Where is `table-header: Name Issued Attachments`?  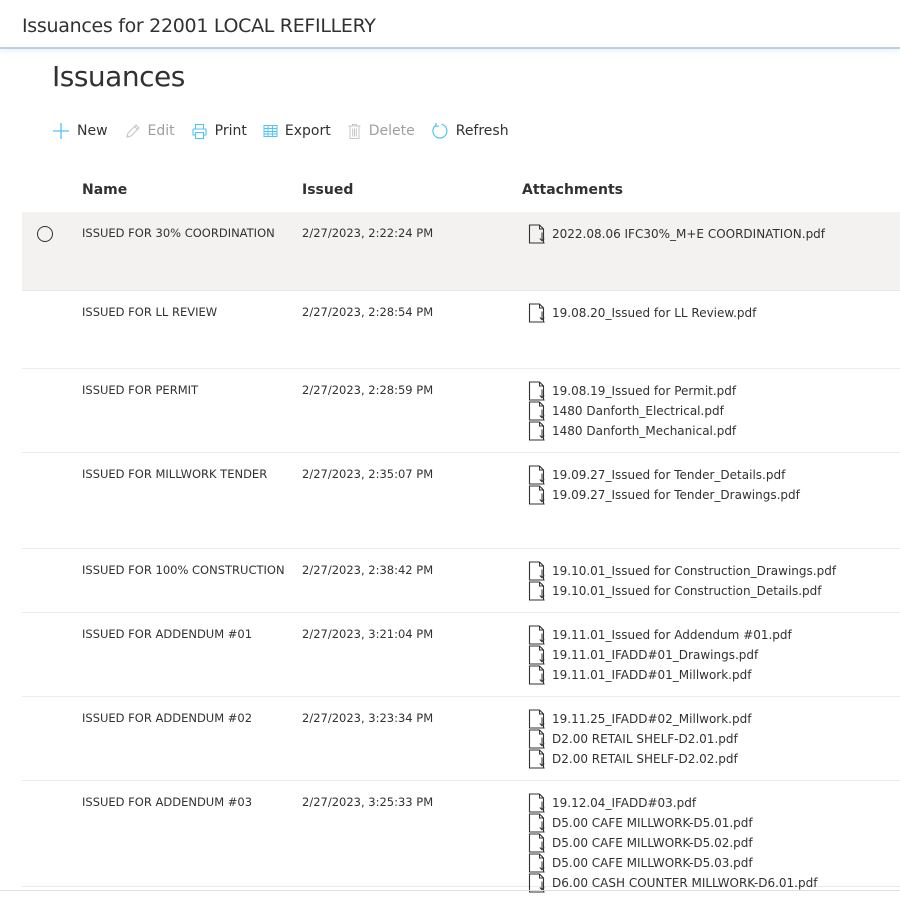
table-header: Name Issued Attachments is located at coordinates (461, 192).